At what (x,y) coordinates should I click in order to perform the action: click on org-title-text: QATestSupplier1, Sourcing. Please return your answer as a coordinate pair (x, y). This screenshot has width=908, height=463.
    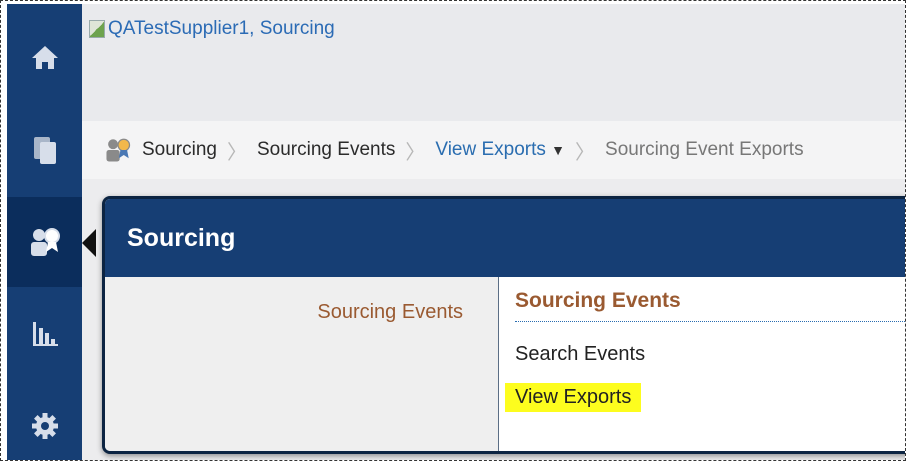
    Looking at the image, I should click on (221, 28).